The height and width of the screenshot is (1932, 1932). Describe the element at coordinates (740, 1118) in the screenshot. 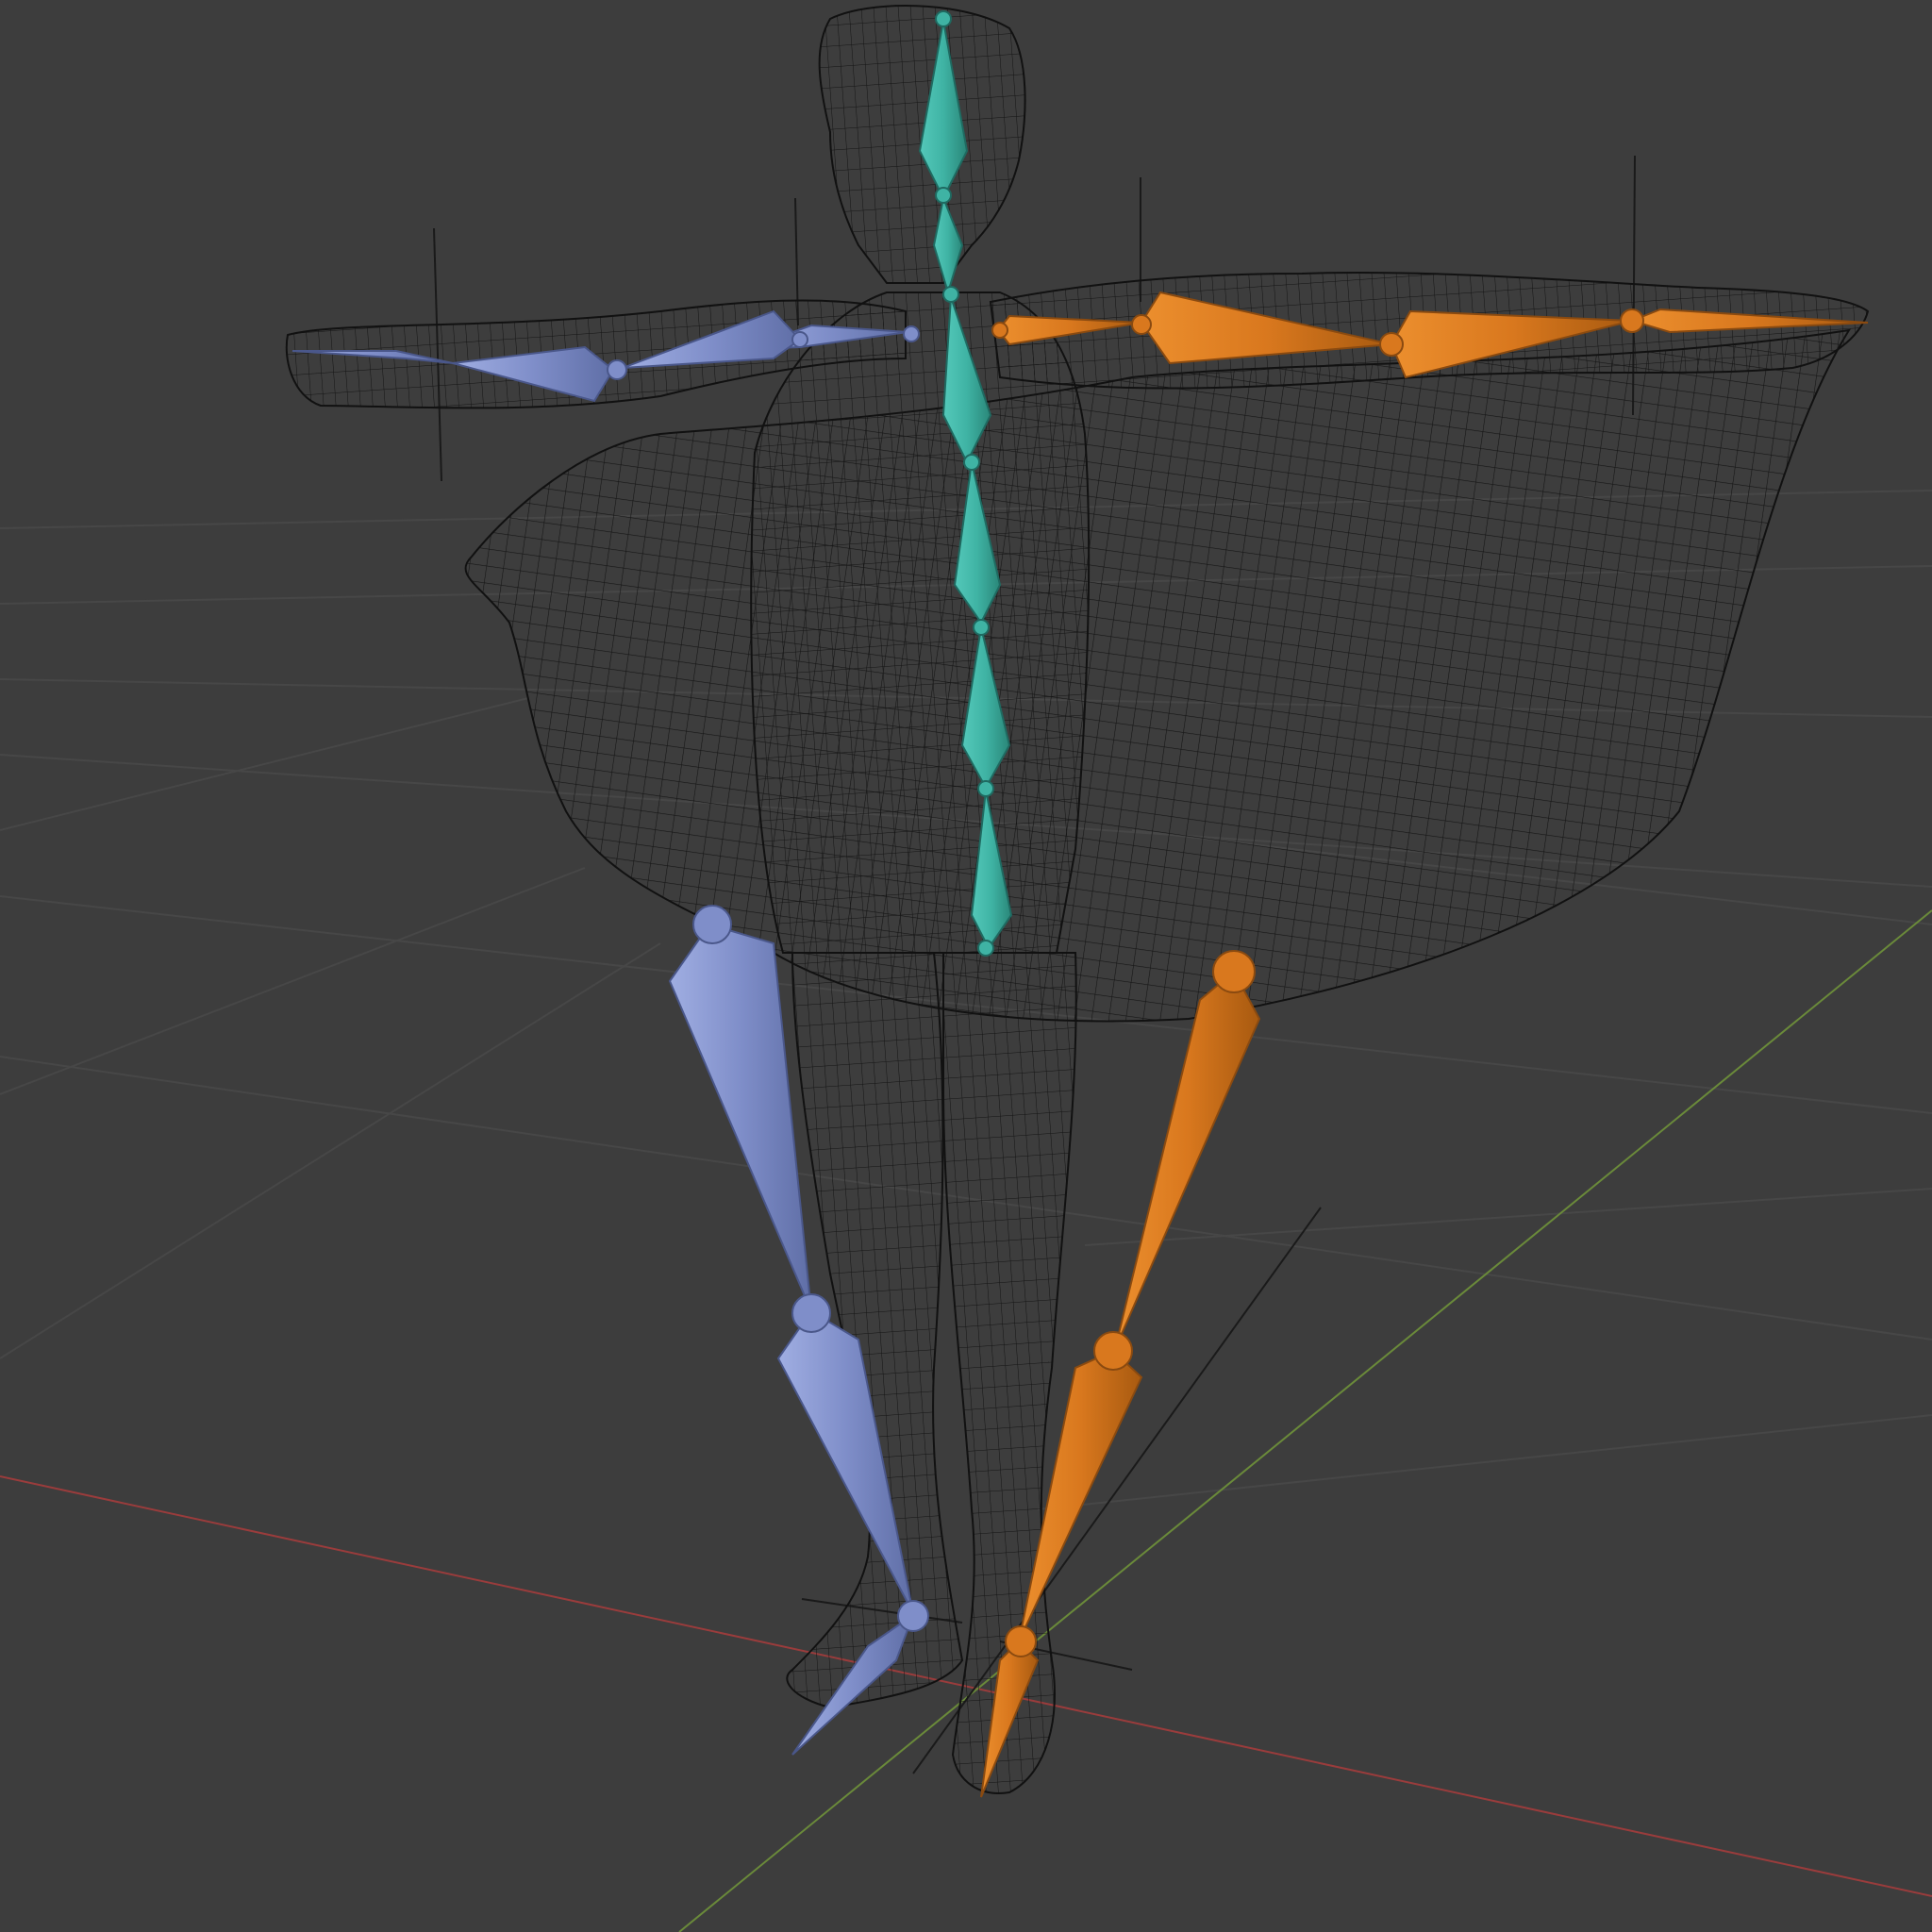

I see `bone-thigh-left` at that location.